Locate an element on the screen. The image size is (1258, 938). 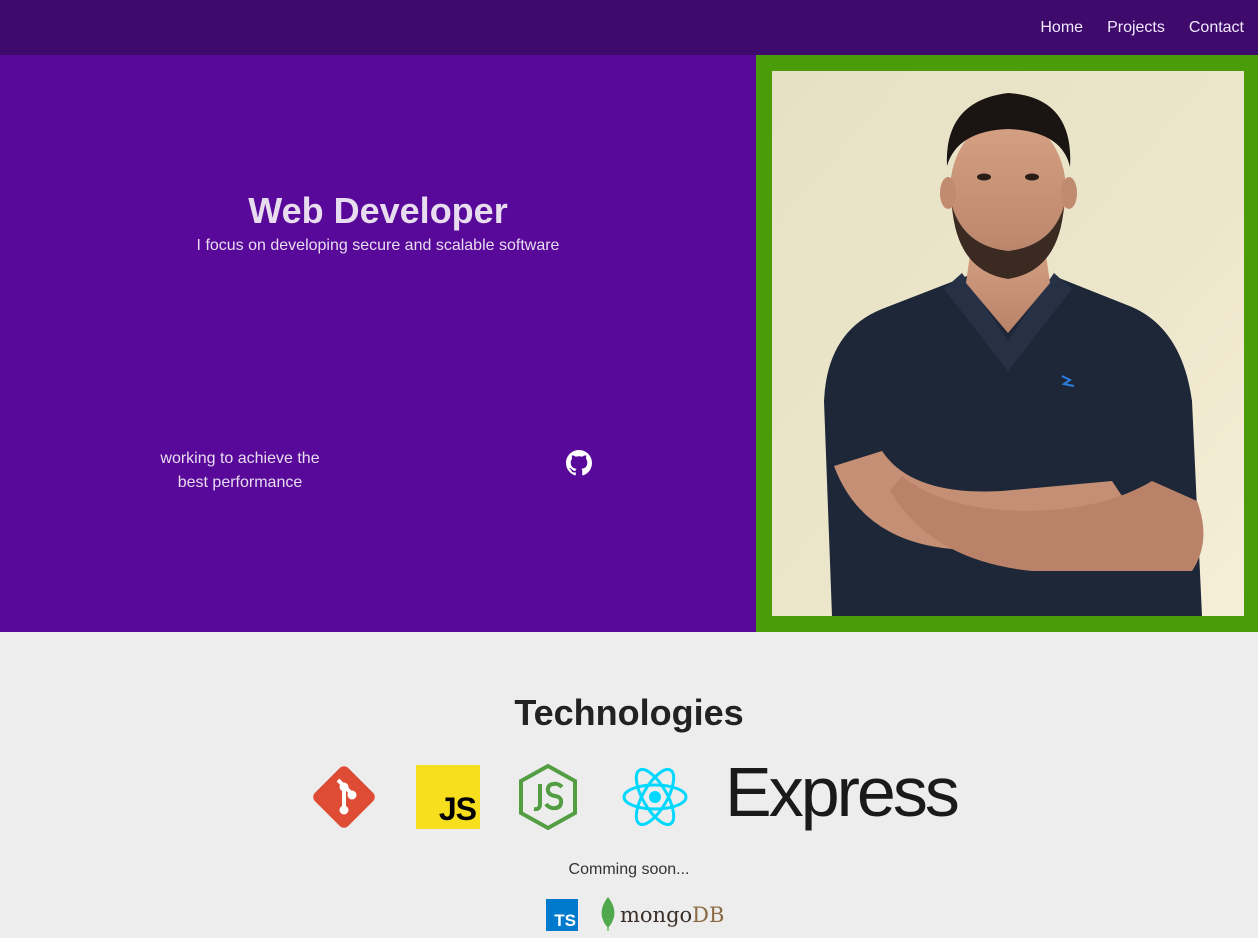
mongodb-logo-icon: mongoDB is located at coordinates (662, 915).